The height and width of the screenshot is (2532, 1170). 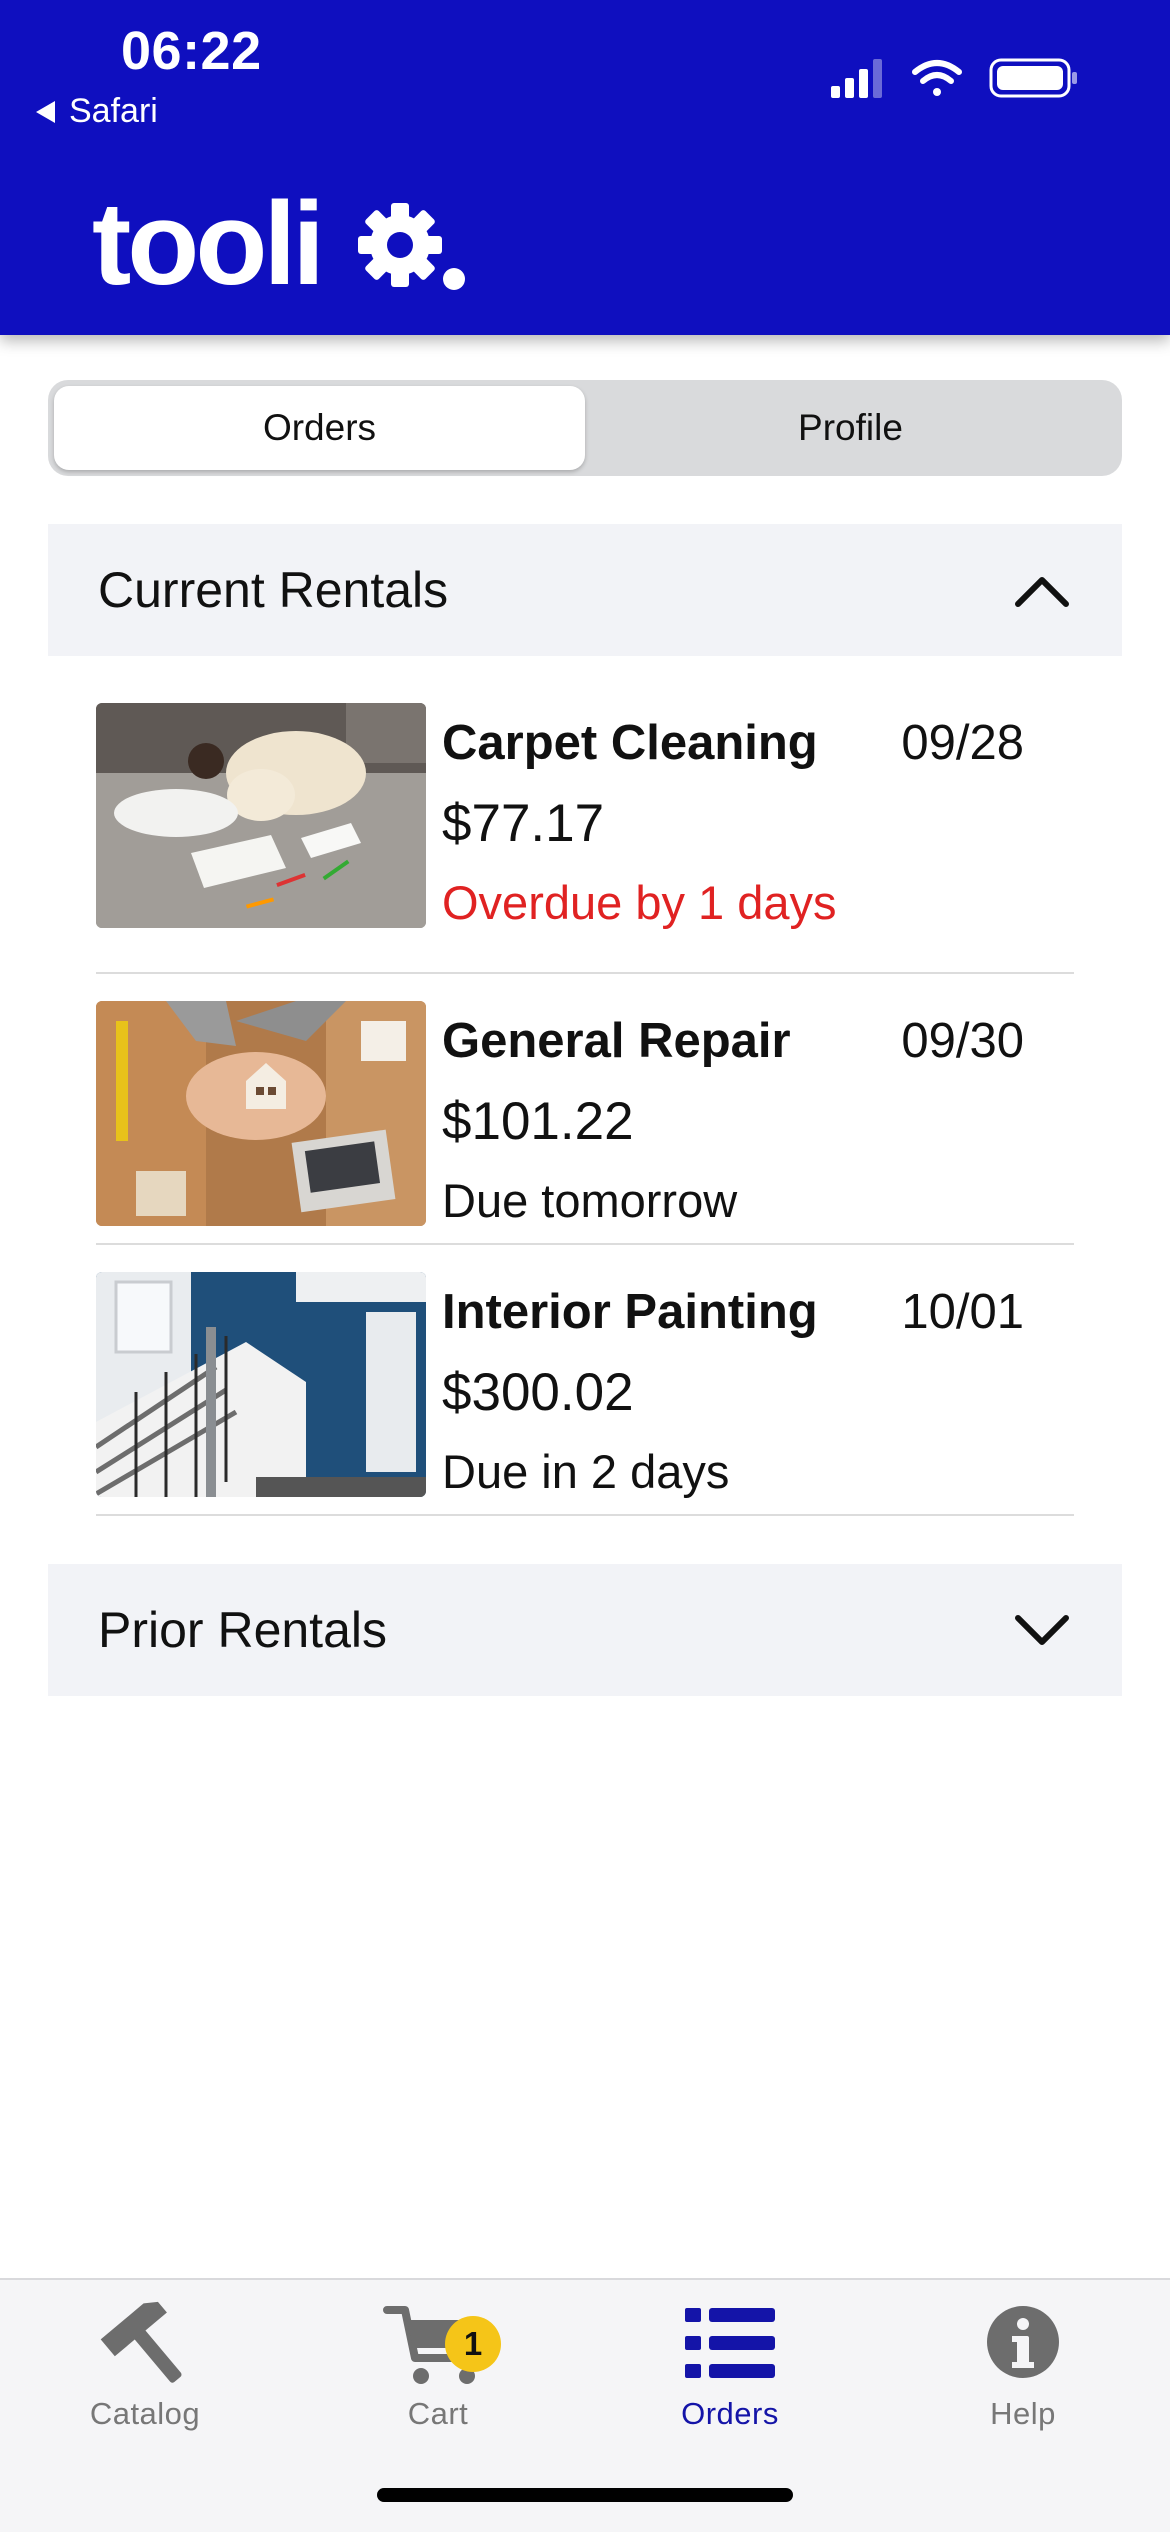 What do you see at coordinates (585, 590) in the screenshot?
I see `current-rentals-header: Current Rentals` at bounding box center [585, 590].